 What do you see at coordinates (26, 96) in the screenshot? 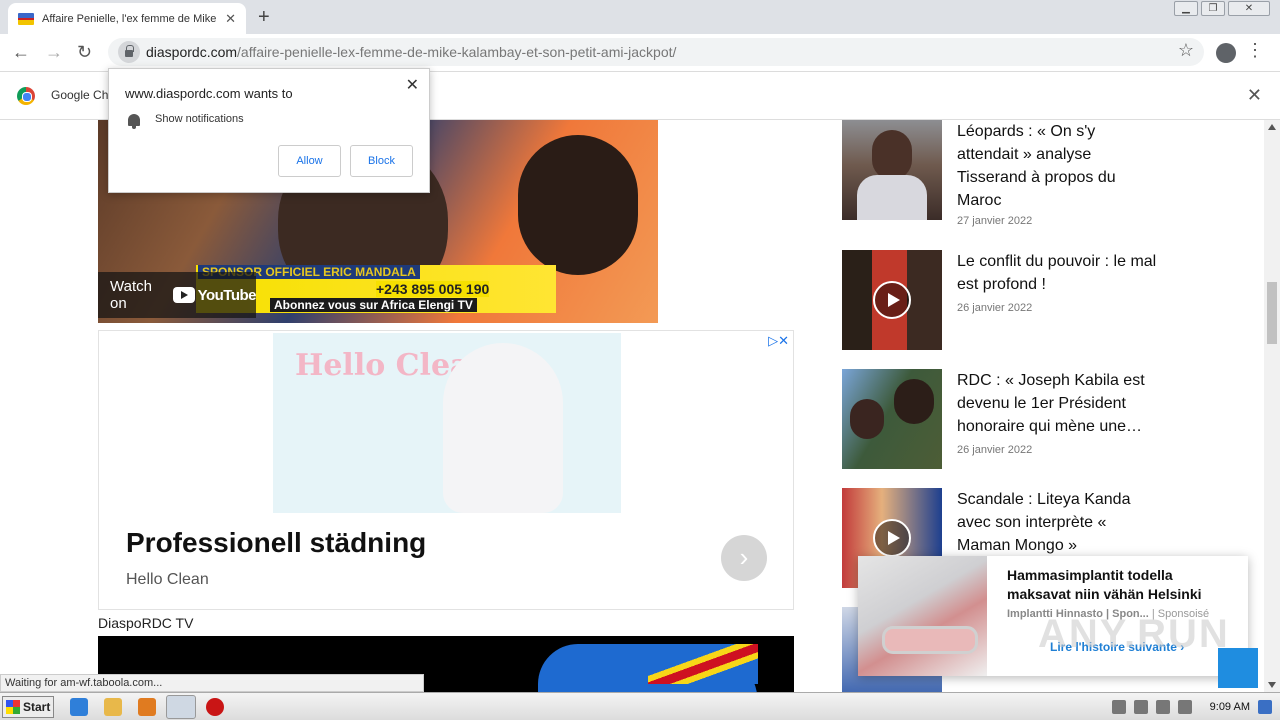
I see `chrome-logo-icon` at bounding box center [26, 96].